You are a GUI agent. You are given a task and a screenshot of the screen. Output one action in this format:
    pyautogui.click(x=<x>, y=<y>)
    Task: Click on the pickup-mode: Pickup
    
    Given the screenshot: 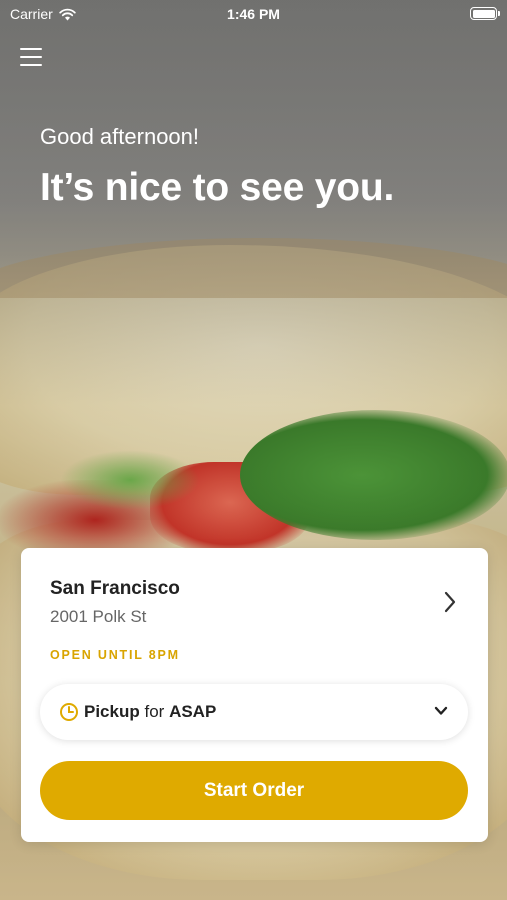 What is the action you would take?
    pyautogui.click(x=112, y=711)
    